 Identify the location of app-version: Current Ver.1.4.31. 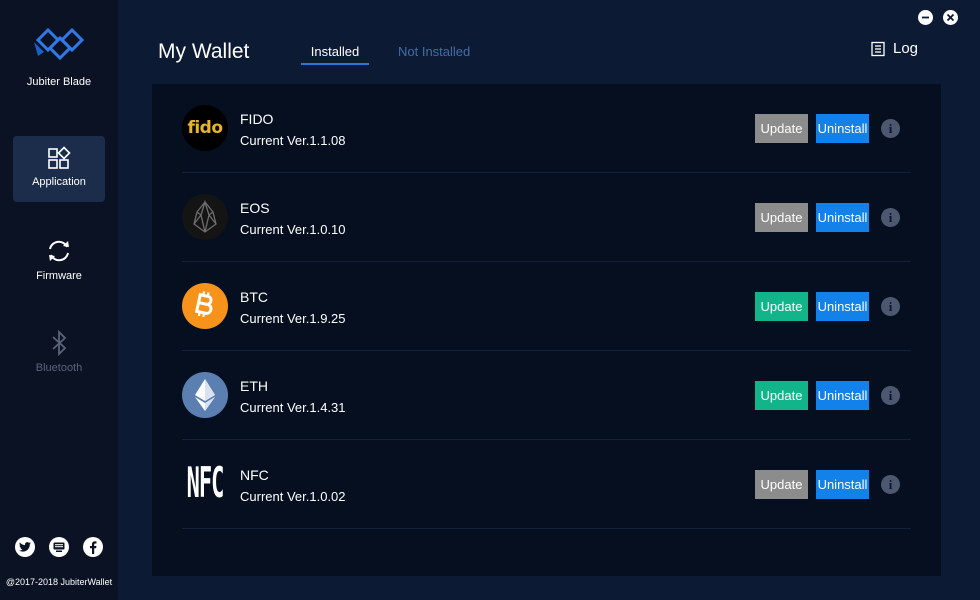
(293, 407).